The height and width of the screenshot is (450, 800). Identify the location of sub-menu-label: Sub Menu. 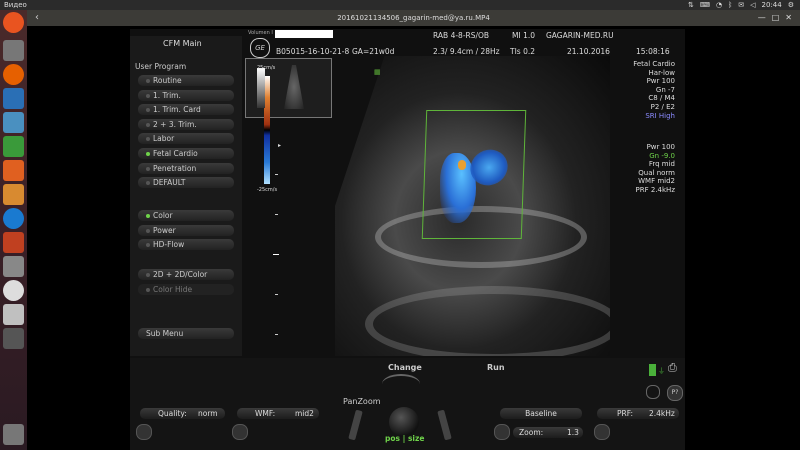
(165, 333).